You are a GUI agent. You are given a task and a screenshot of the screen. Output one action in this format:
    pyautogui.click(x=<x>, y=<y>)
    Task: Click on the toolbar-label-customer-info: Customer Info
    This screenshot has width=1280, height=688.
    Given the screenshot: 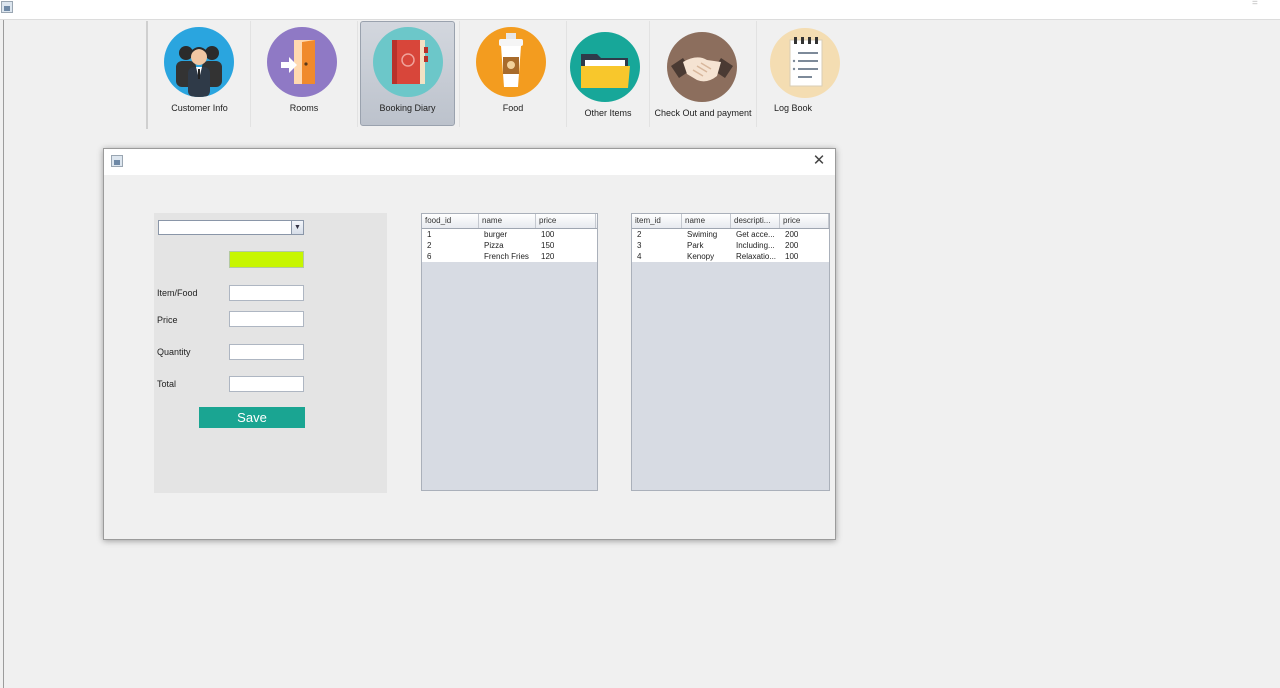 What is the action you would take?
    pyautogui.click(x=199, y=108)
    